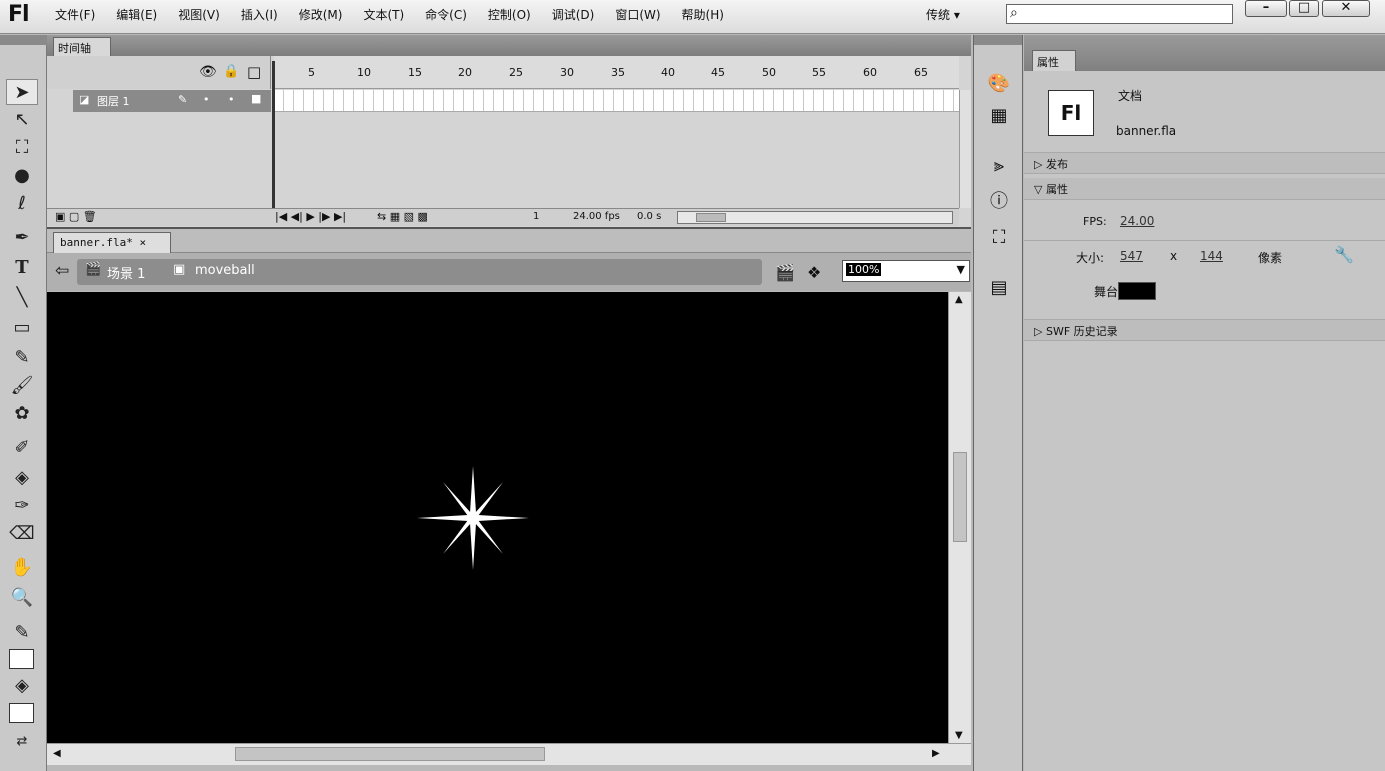  I want to click on color-panel-icon: 🎨, so click(999, 84).